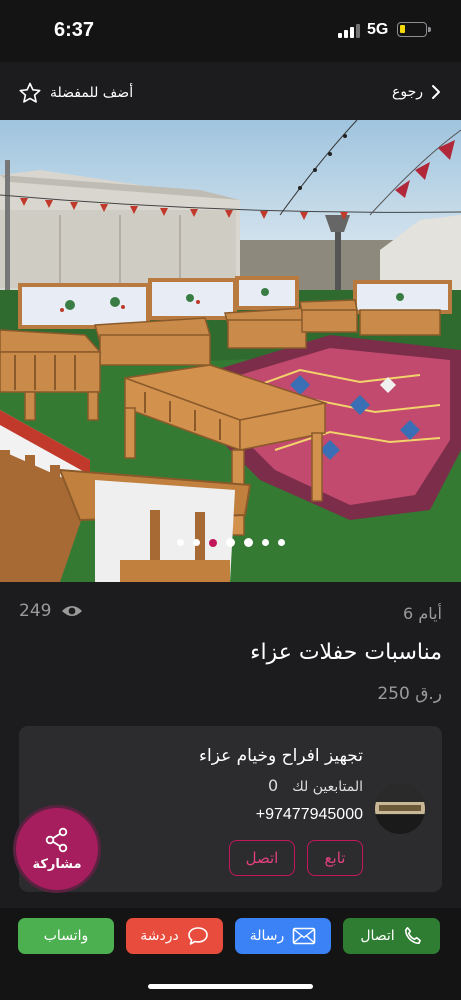 The image size is (461, 1000). I want to click on add-favorite-button: أضف للمفضلة, so click(75, 93).